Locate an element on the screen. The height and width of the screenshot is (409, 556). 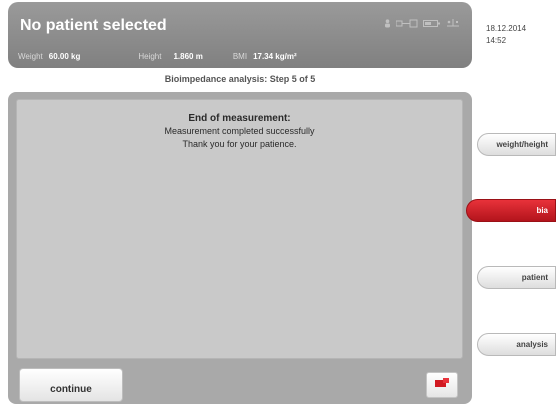
user-icon is located at coordinates (387, 24).